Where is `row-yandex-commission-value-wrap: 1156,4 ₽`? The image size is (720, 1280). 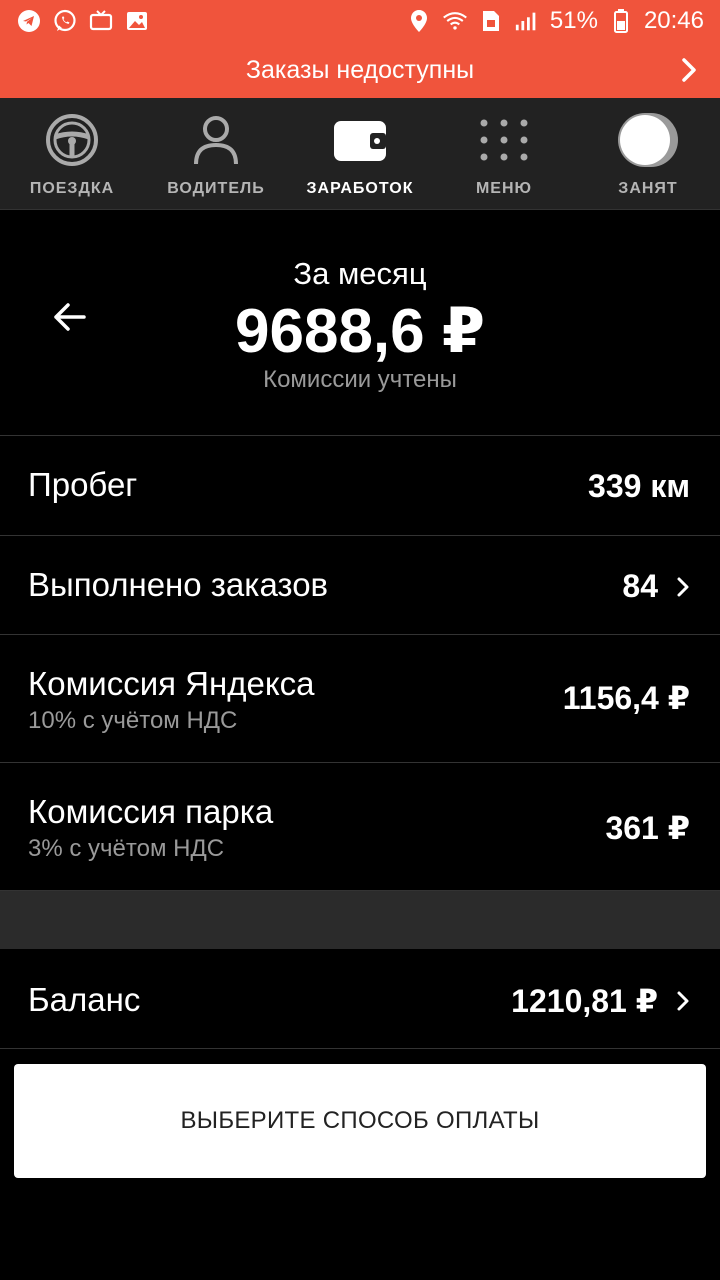
row-yandex-commission-value-wrap: 1156,4 ₽ is located at coordinates (626, 698).